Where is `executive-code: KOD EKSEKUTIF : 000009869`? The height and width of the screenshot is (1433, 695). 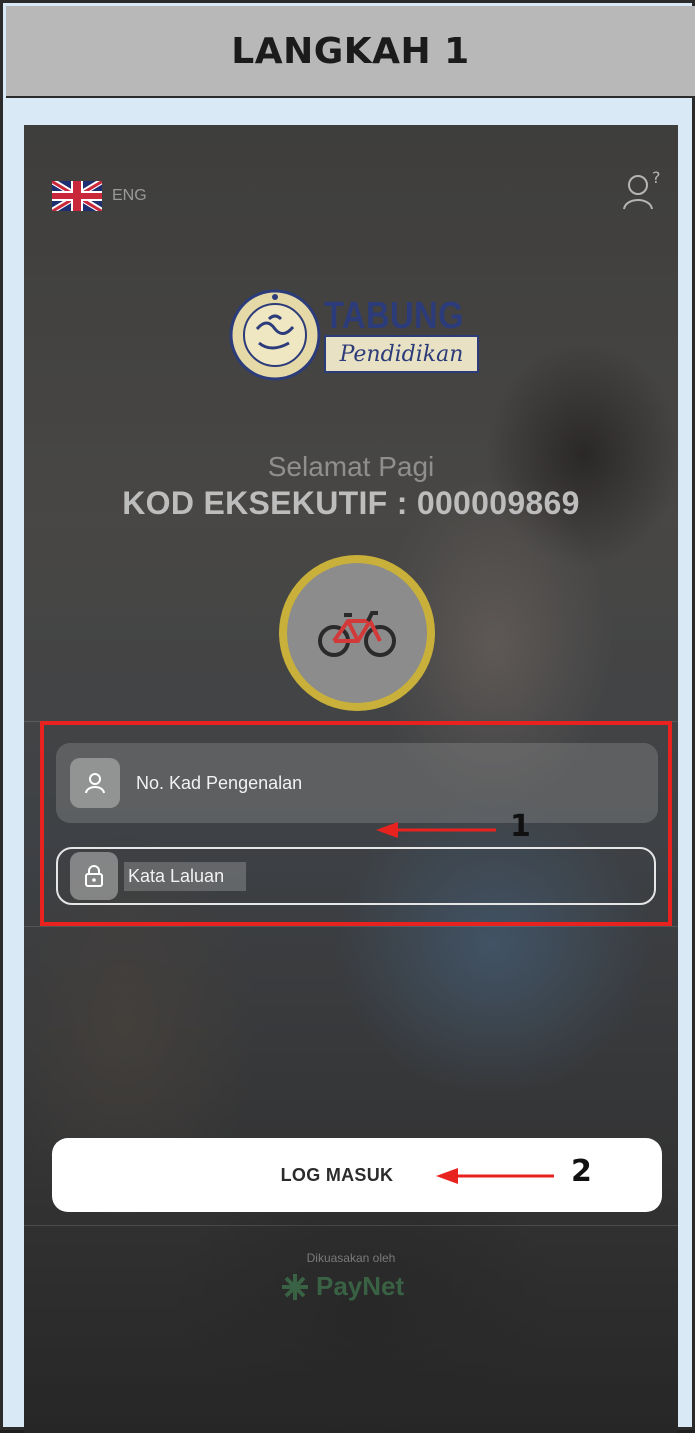
executive-code: KOD EKSEKUTIF : 000009869 is located at coordinates (351, 503).